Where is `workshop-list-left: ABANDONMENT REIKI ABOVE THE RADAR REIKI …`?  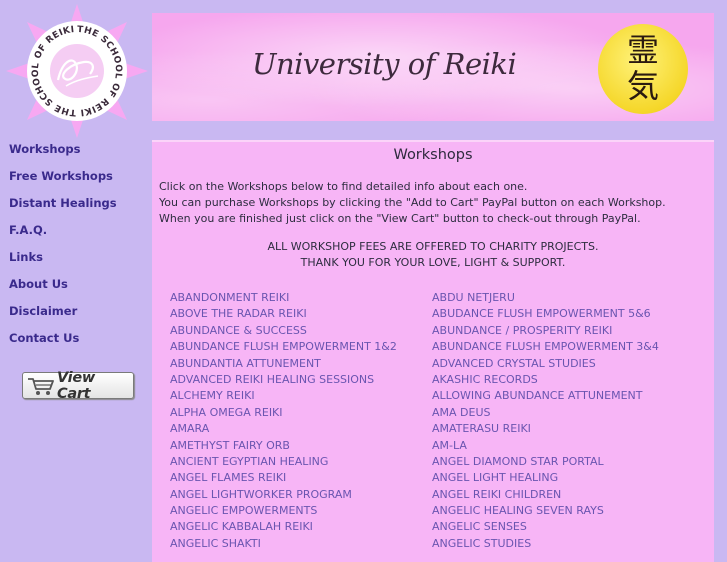 workshop-list-left: ABANDONMENT REIKI ABOVE THE RADAR REIKI … is located at coordinates (283, 421).